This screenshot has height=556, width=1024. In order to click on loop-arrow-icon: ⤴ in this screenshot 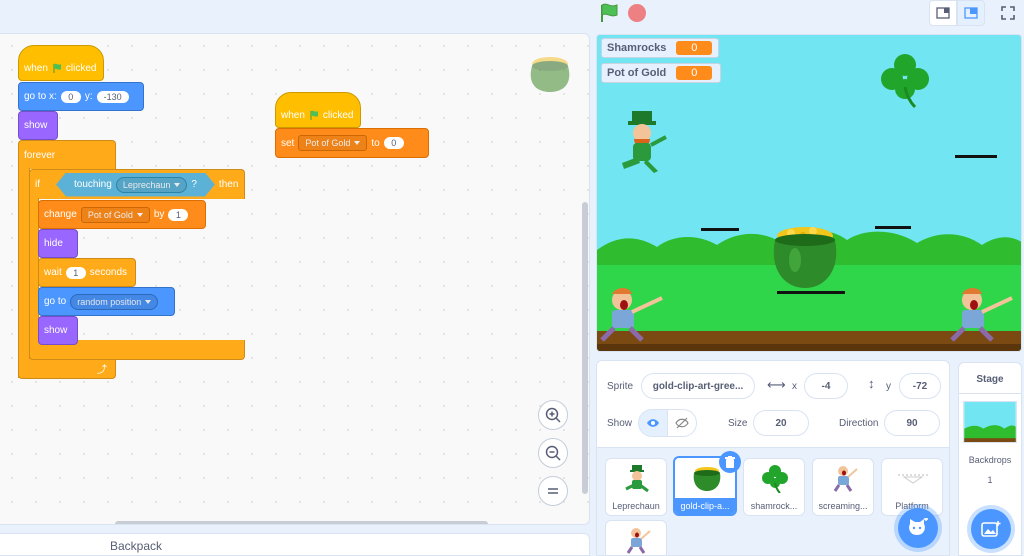, I will do `click(102, 370)`.